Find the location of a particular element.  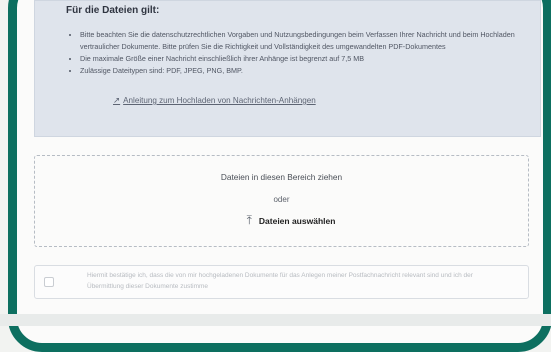

external-link-icon: ↗ is located at coordinates (117, 100).